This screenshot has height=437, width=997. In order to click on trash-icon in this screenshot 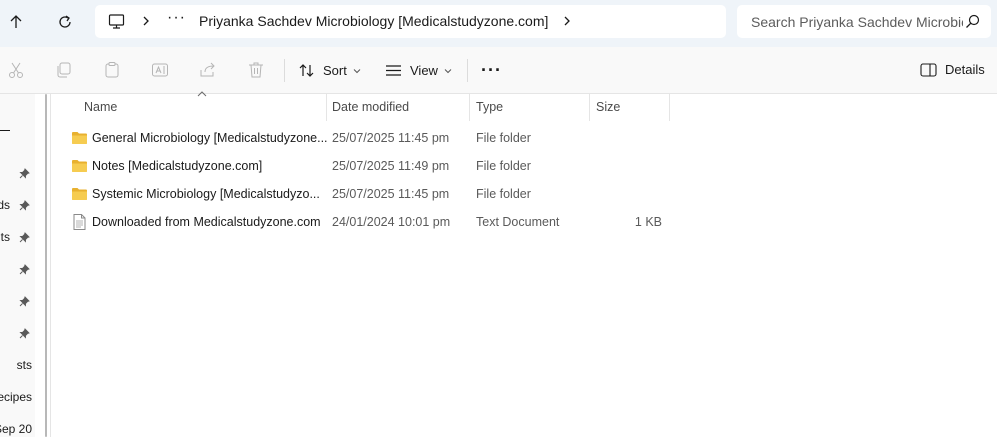, I will do `click(256, 70)`.